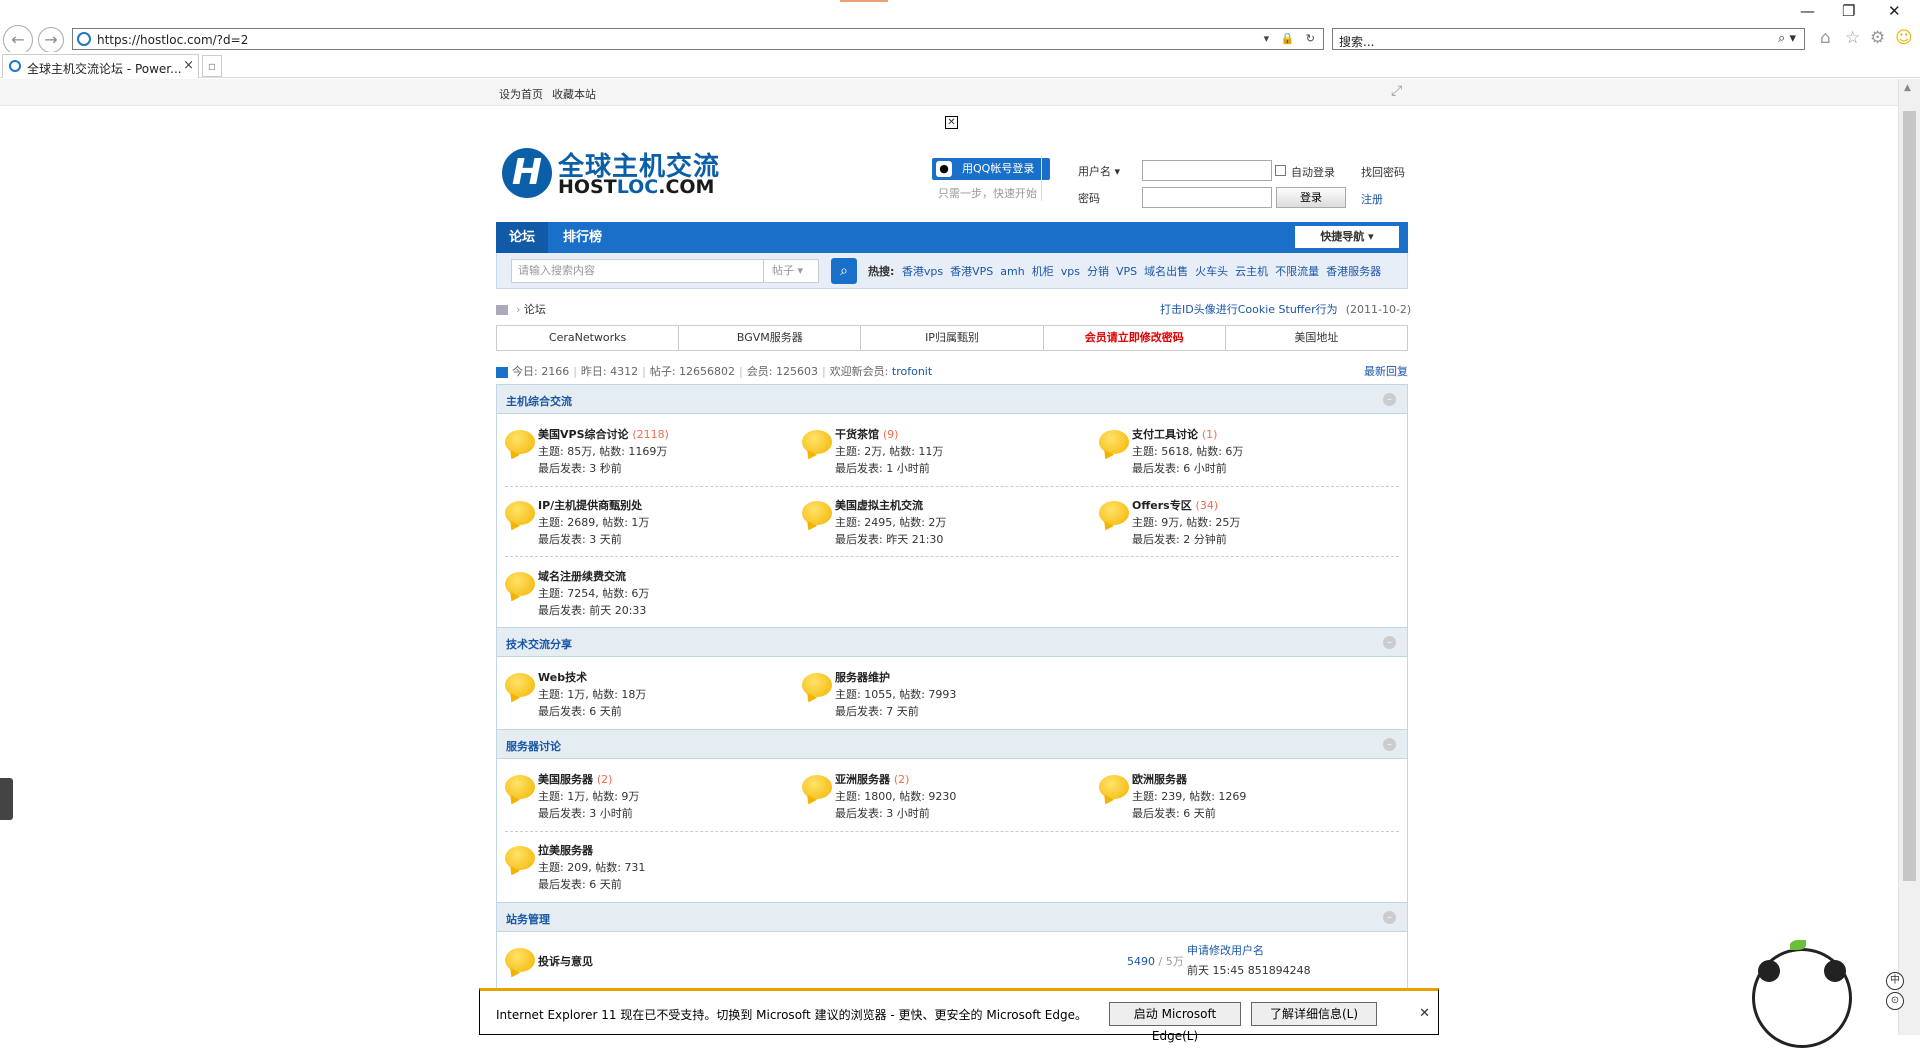  What do you see at coordinates (1249, 950) in the screenshot?
I see `last-post-title: 申请修改用户名` at bounding box center [1249, 950].